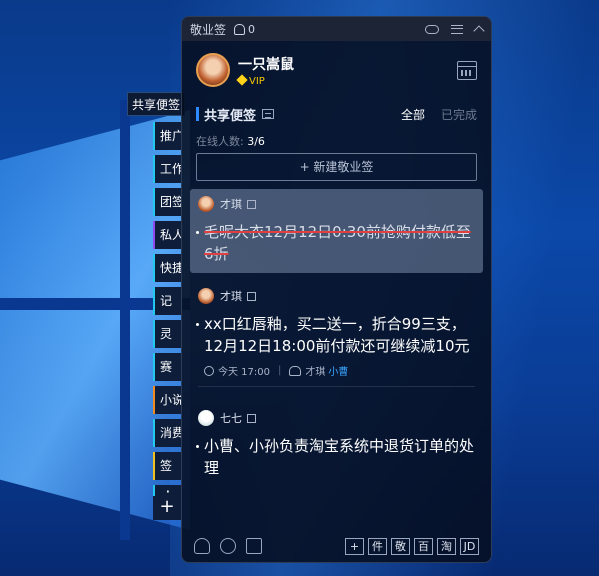  What do you see at coordinates (446, 546) in the screenshot?
I see `toolbar-button: 淘` at bounding box center [446, 546].